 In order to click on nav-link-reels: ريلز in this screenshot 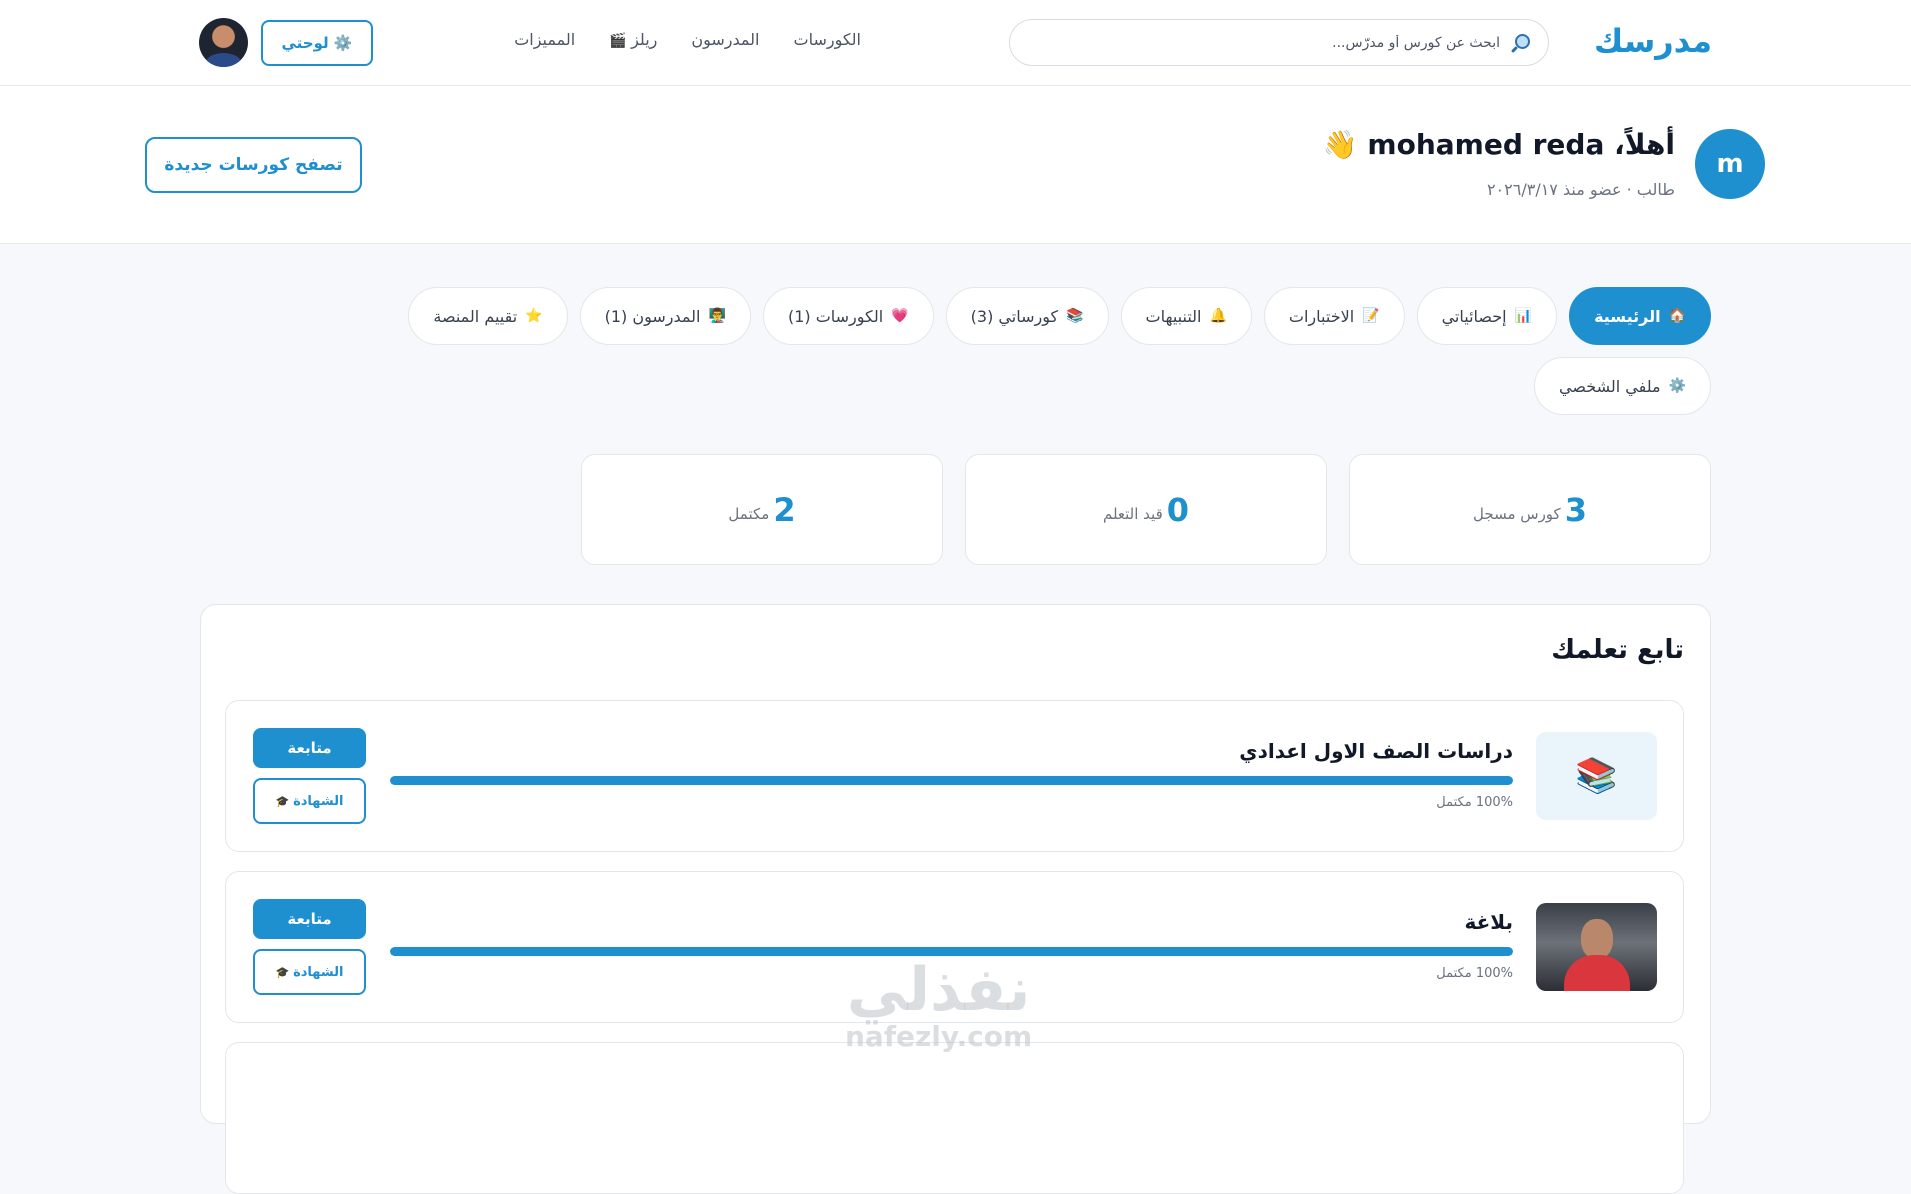, I will do `click(633, 39)`.